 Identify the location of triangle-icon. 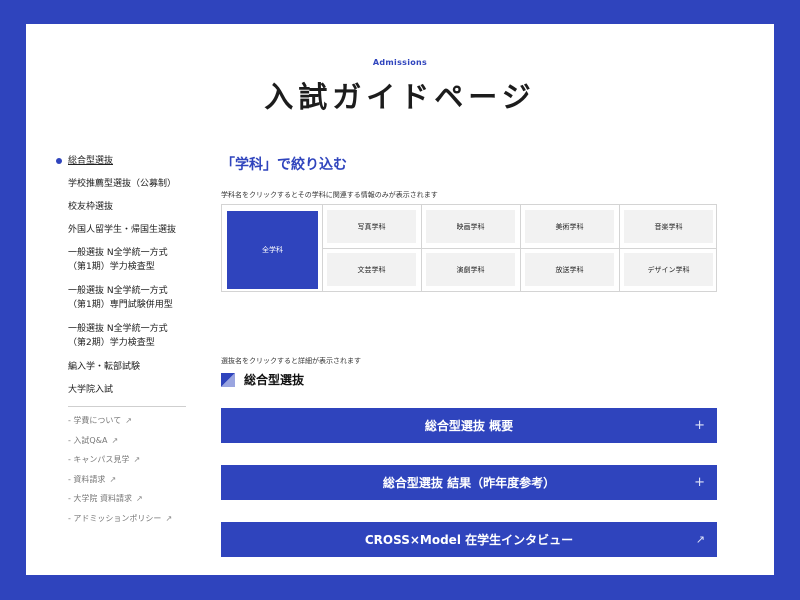
(228, 379).